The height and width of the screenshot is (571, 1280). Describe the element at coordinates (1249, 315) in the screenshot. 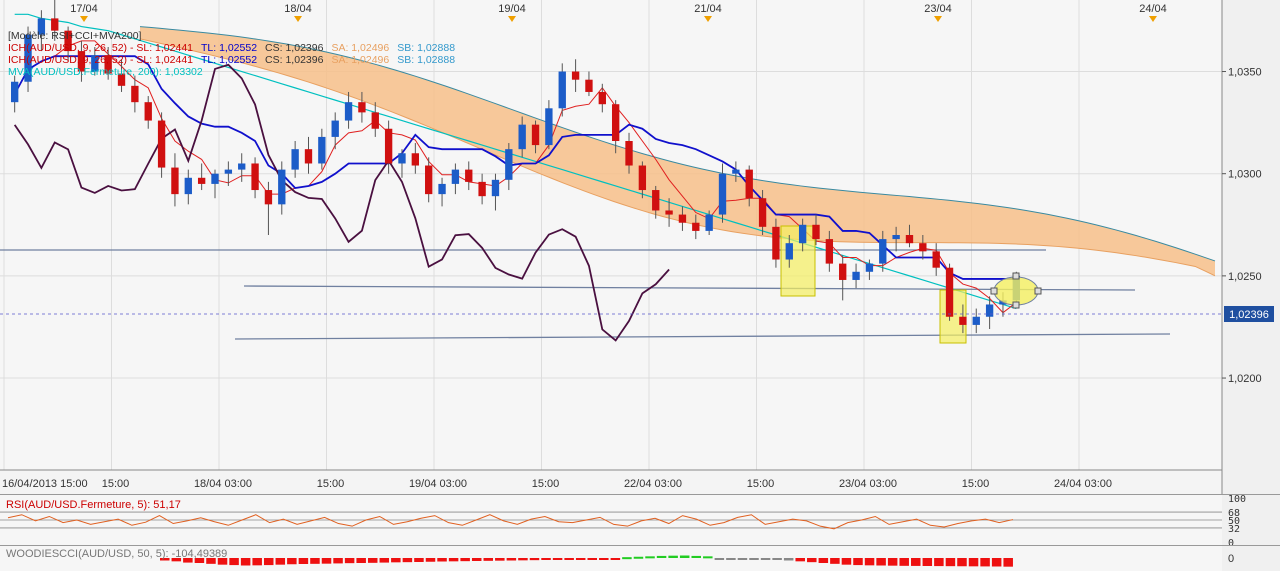

I see `current-price-label: 1,02396` at that location.